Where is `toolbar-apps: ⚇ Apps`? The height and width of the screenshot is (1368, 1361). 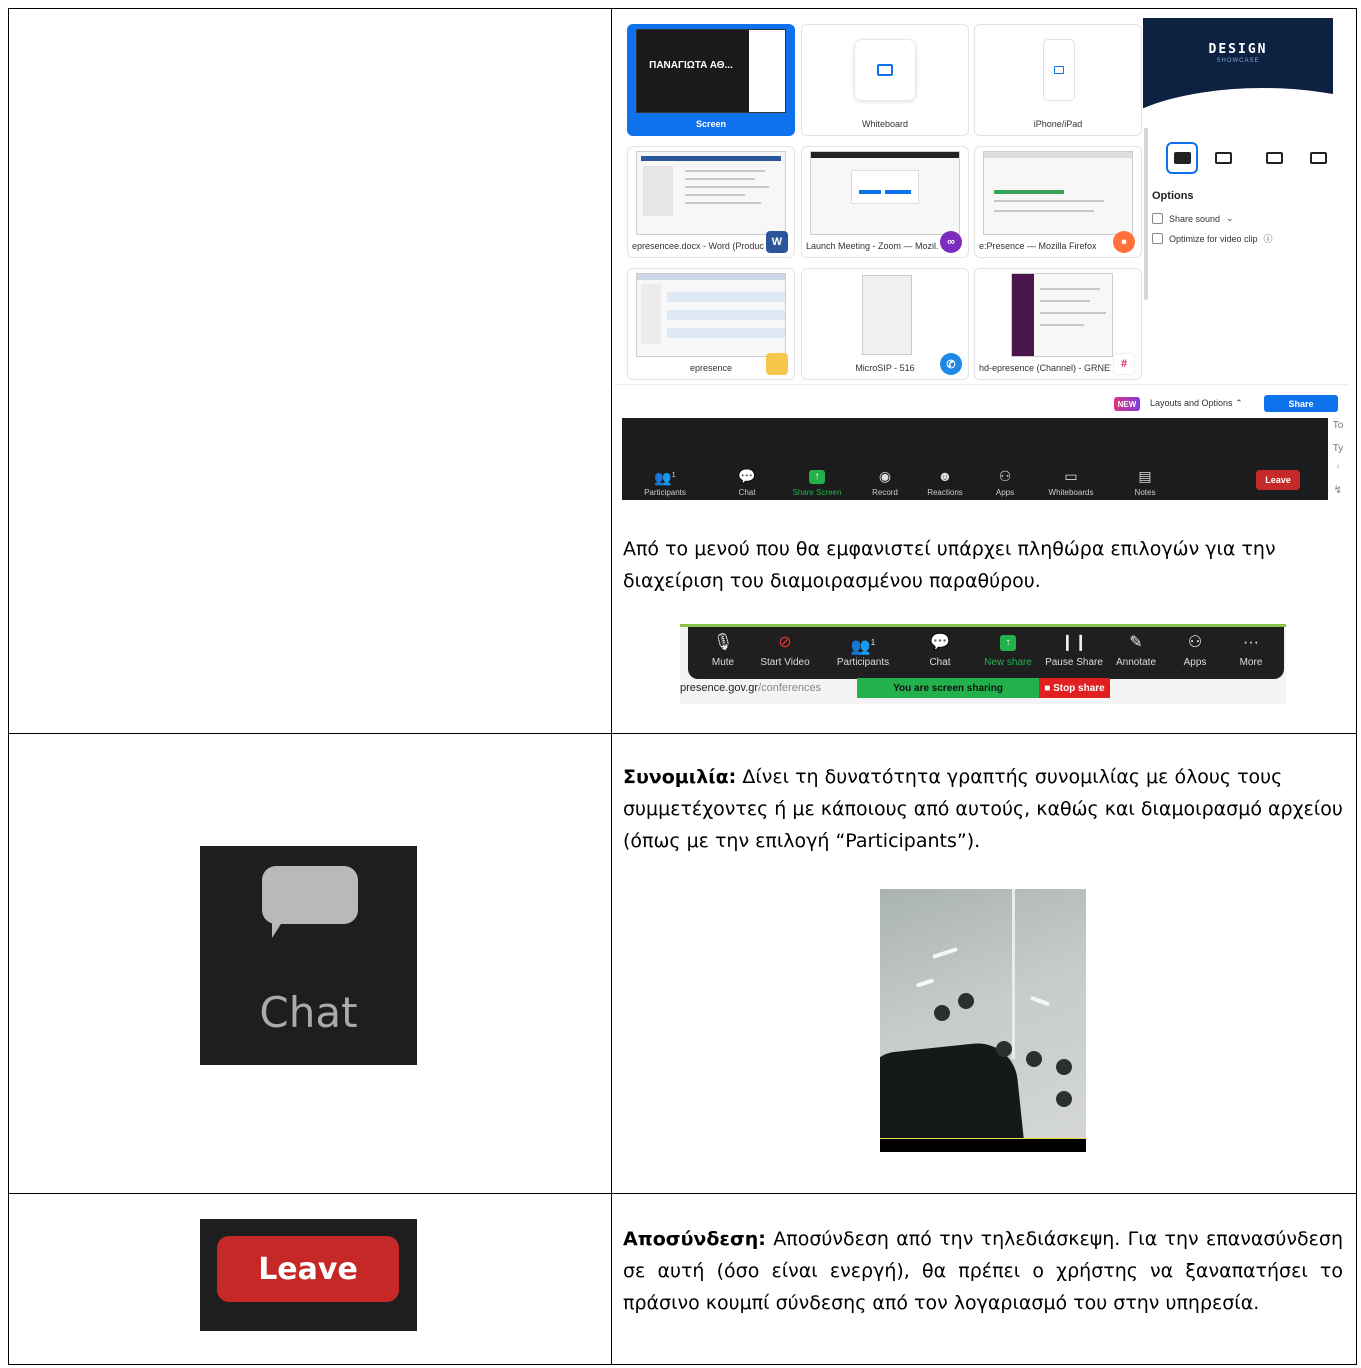
toolbar-apps: ⚇ Apps is located at coordinates (1005, 482).